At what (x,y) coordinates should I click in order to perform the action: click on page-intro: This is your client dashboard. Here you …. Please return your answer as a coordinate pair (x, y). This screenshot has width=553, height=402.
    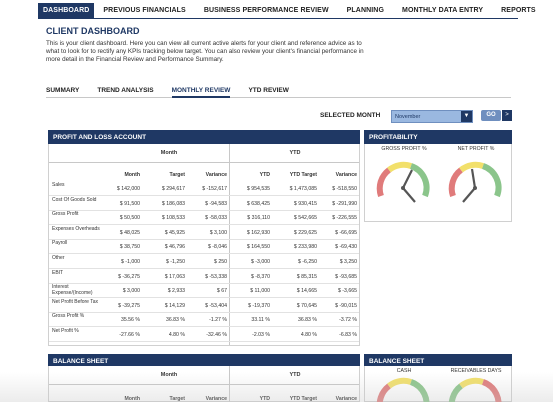
    Looking at the image, I should click on (205, 51).